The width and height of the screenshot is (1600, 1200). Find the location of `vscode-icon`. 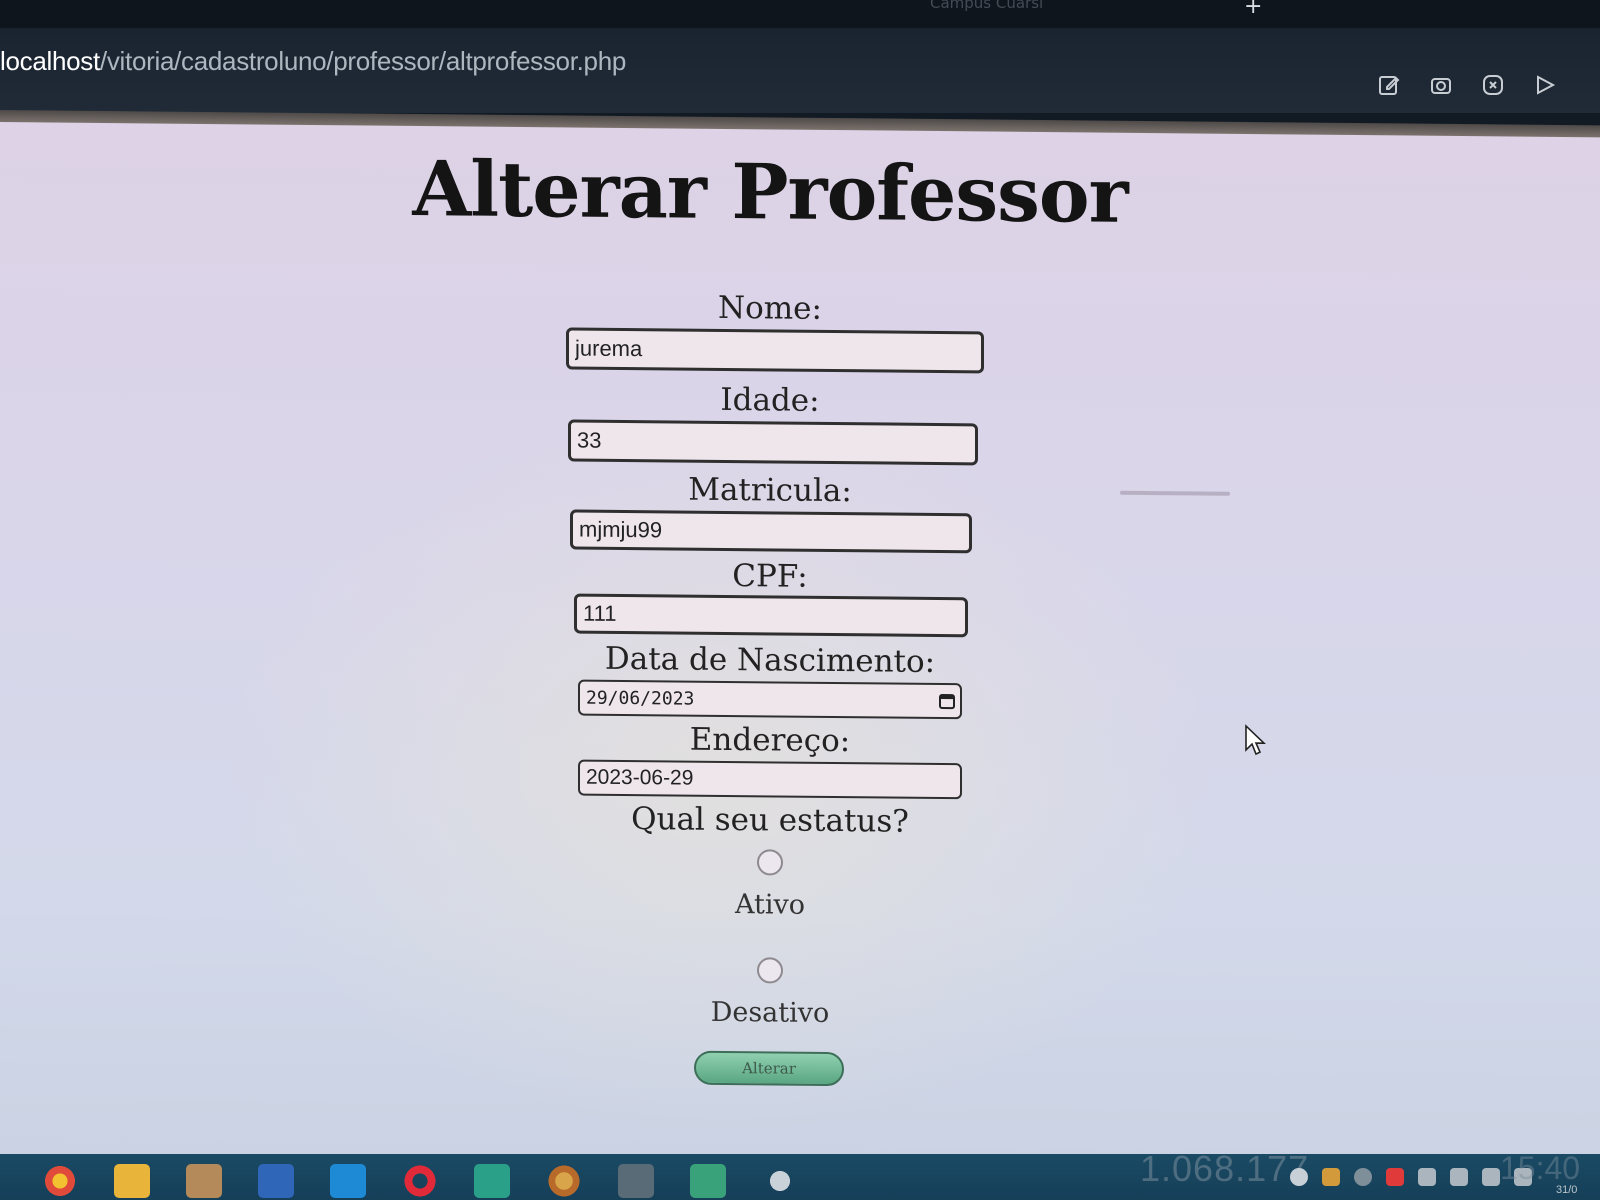

vscode-icon is located at coordinates (348, 1181).